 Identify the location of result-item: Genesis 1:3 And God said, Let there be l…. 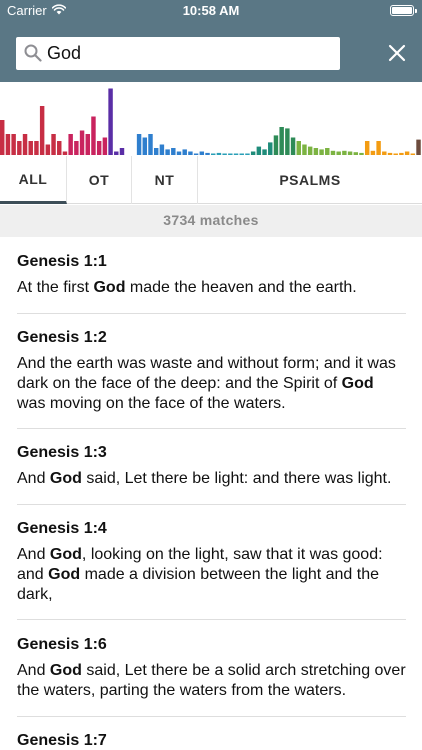
(211, 465).